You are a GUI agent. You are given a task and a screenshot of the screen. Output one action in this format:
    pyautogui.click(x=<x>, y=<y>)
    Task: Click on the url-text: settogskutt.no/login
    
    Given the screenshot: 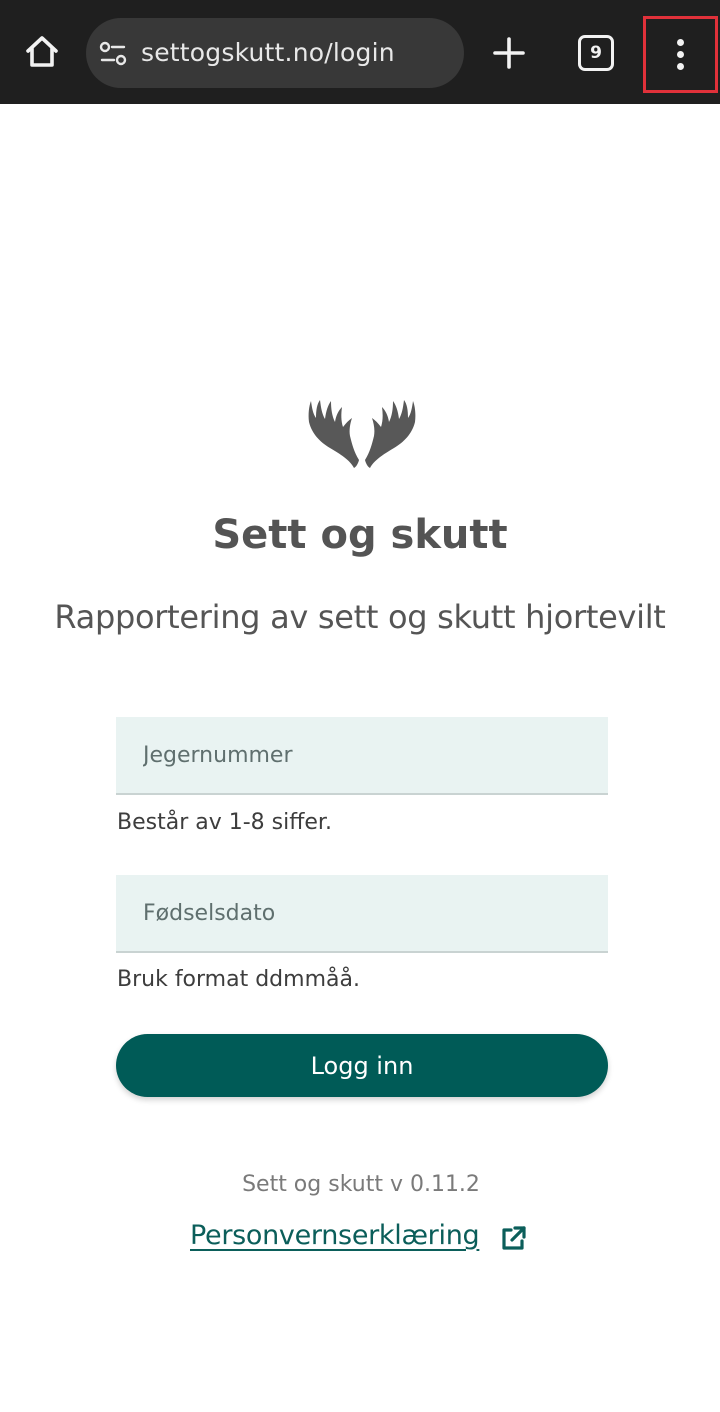 What is the action you would take?
    pyautogui.click(x=268, y=53)
    